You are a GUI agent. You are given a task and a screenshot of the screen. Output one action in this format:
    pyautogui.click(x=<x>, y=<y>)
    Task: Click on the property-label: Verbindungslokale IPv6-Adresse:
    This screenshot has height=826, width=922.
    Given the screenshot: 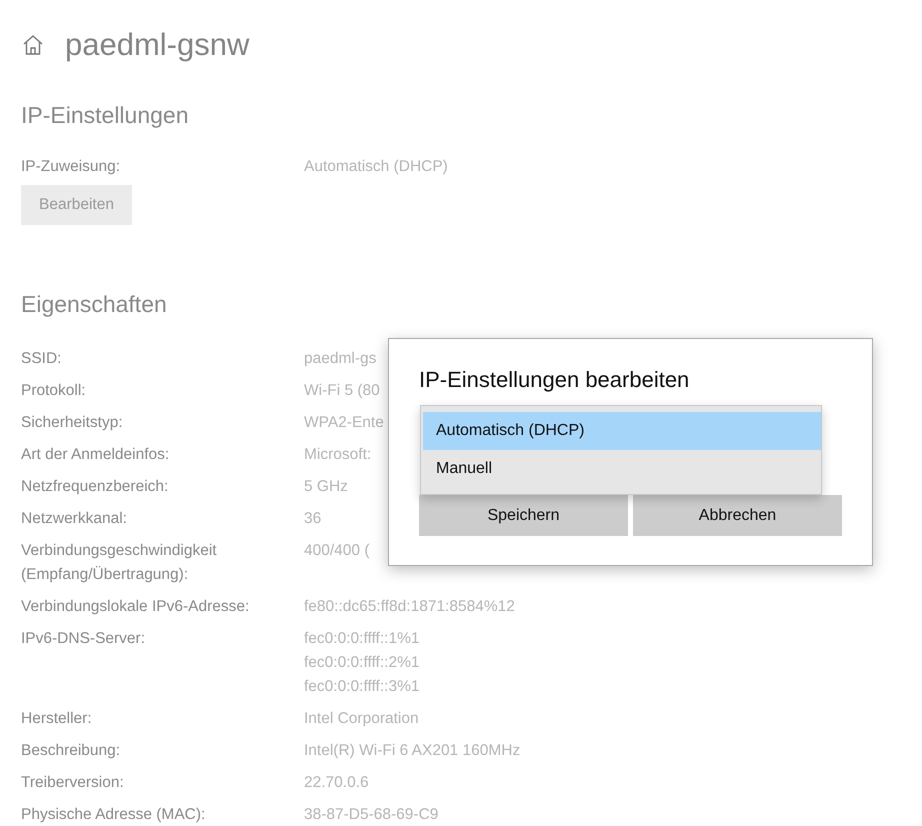 What is the action you would take?
    pyautogui.click(x=135, y=607)
    